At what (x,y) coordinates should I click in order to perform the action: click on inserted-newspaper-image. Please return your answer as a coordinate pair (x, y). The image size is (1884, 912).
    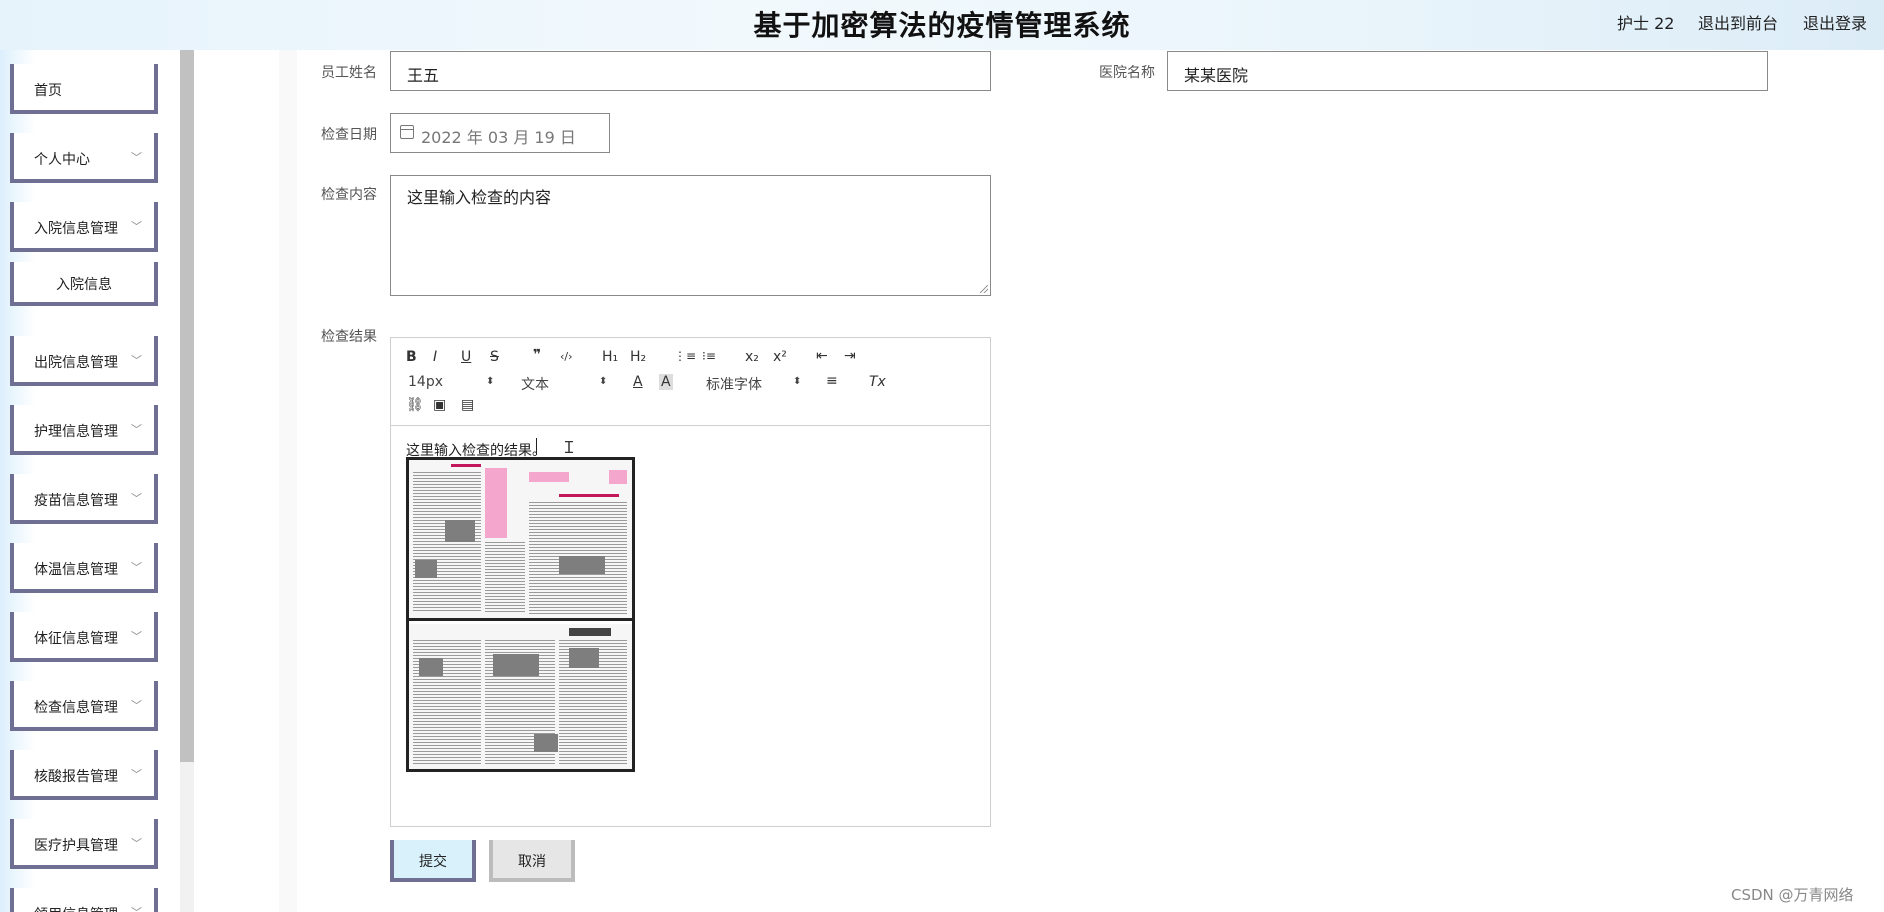
    Looking at the image, I should click on (520, 614).